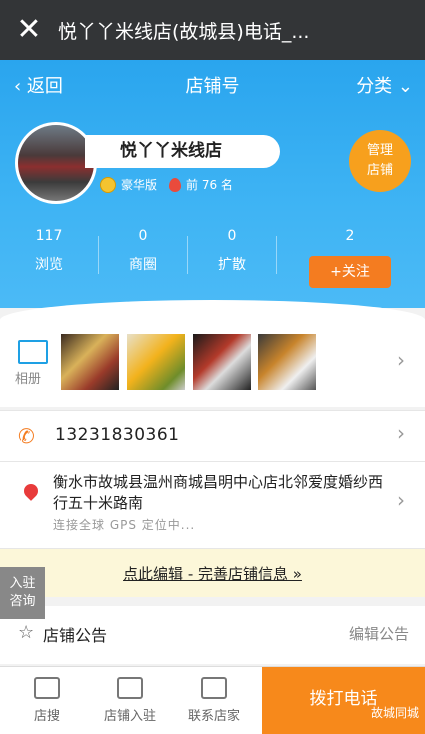 The height and width of the screenshot is (734, 425). I want to click on medal-icon, so click(108, 184).